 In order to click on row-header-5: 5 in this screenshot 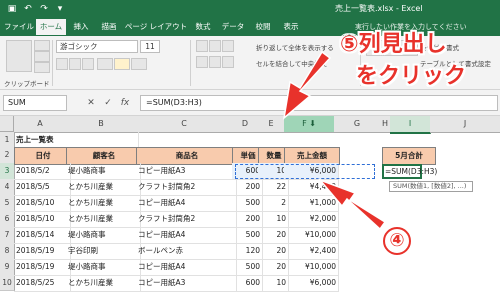, I will do `click(7, 203)`.